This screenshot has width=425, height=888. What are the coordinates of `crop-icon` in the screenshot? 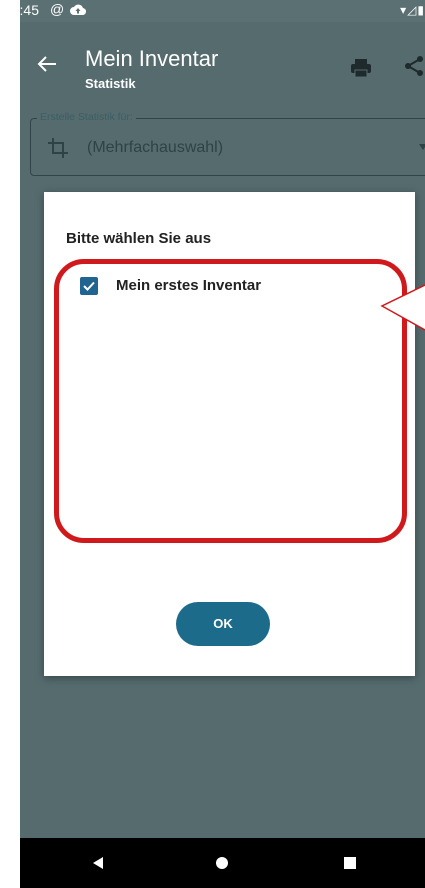 It's located at (58, 148).